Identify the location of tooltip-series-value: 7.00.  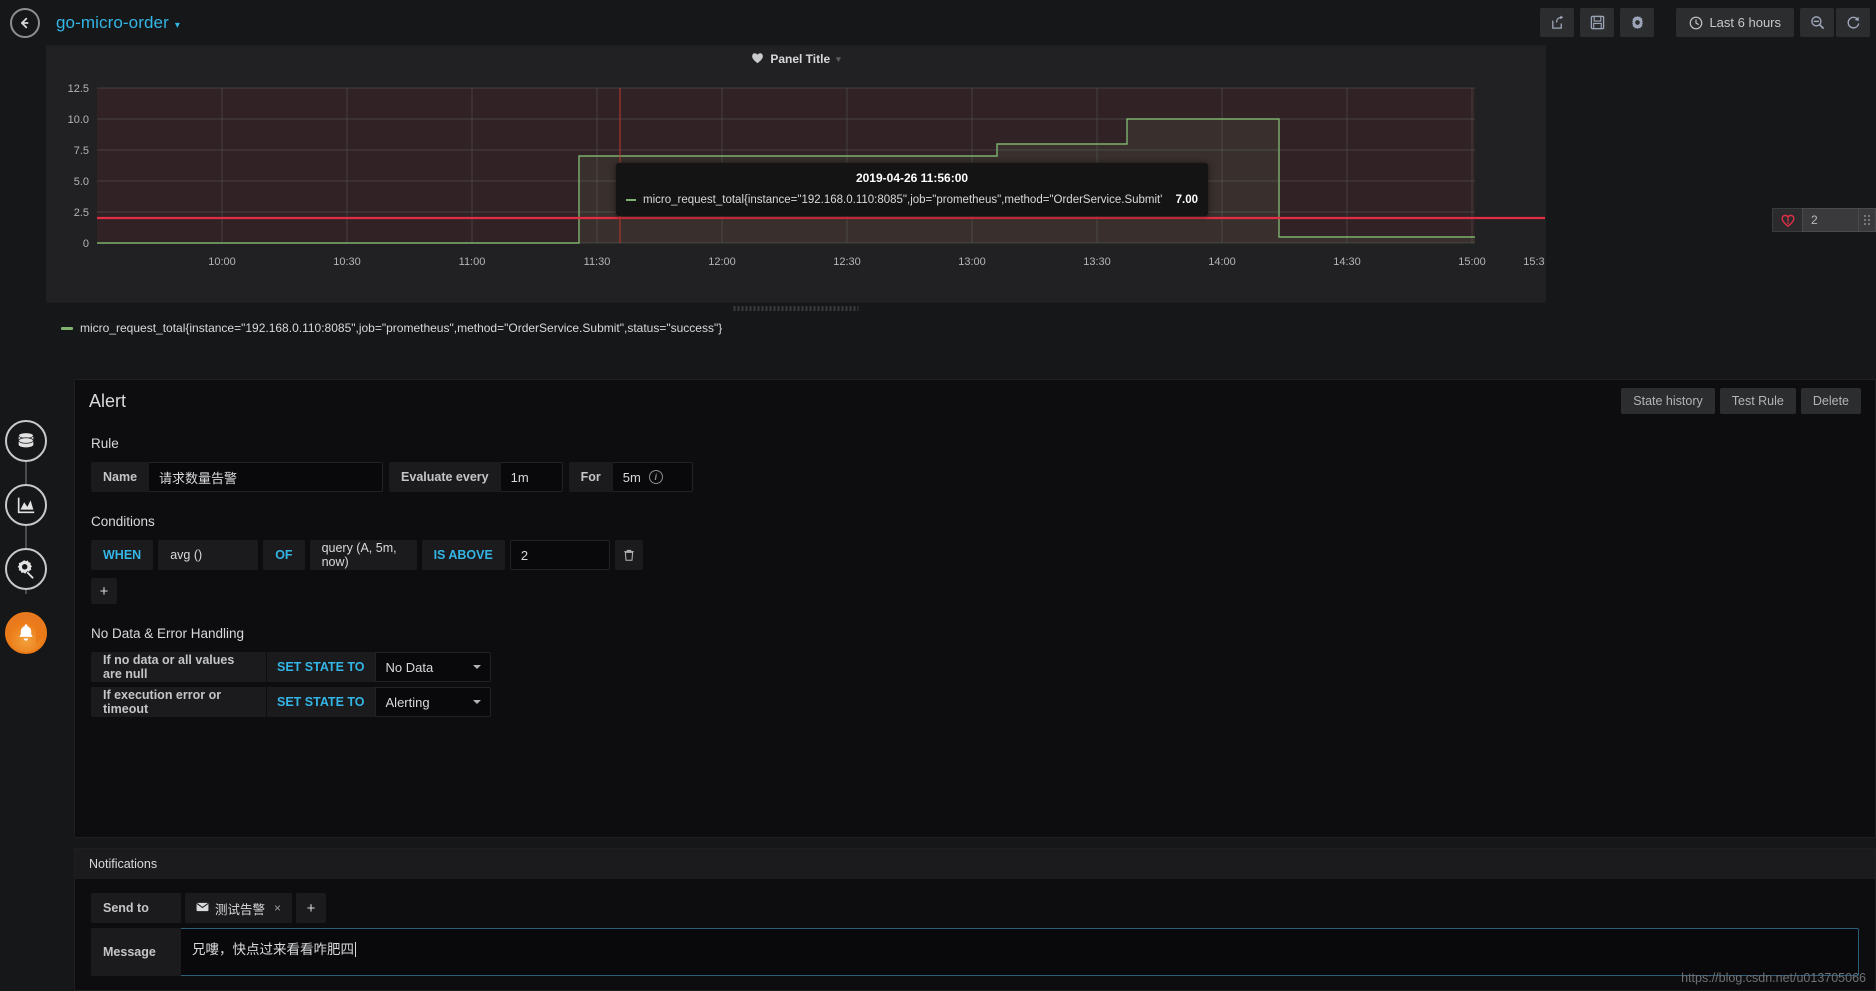
(1186, 200).